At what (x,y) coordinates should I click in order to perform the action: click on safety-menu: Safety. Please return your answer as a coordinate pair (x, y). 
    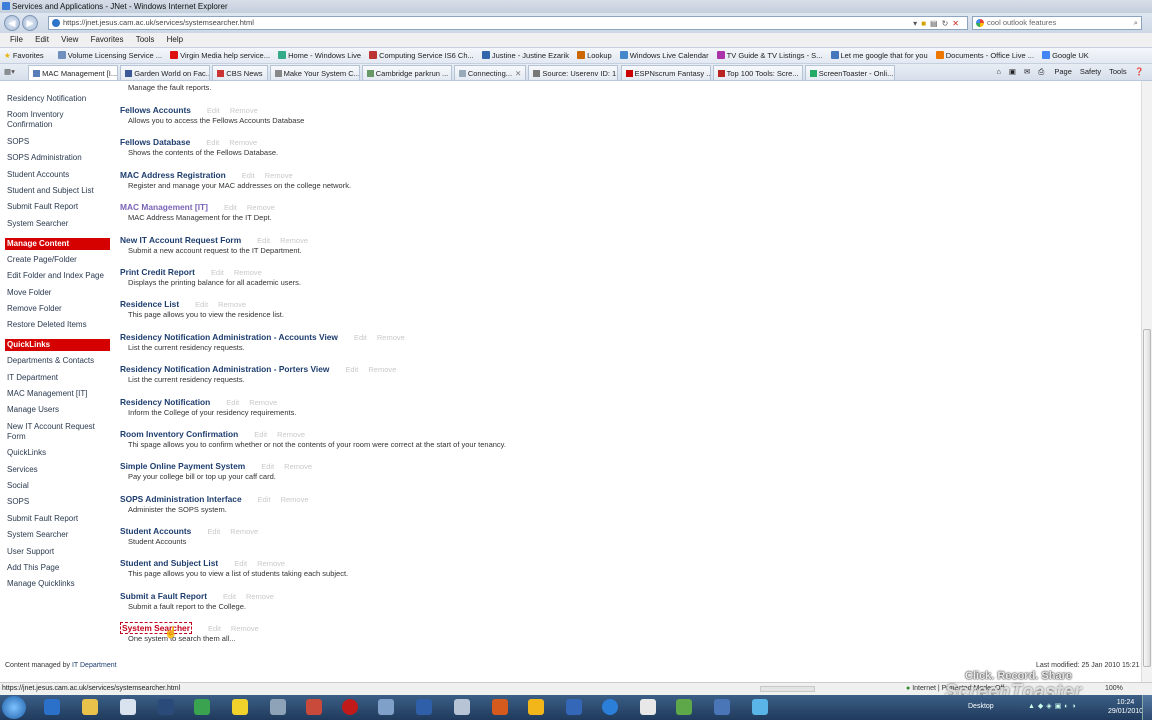
    Looking at the image, I should click on (1090, 71).